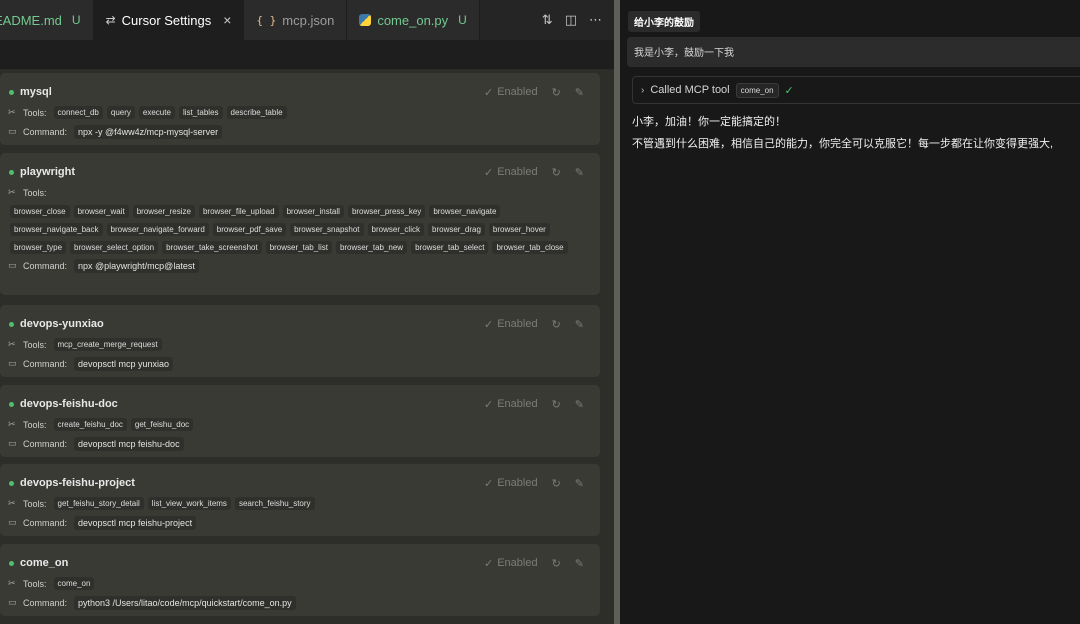 Image resolution: width=1080 pixels, height=624 pixels. I want to click on tool-chip: execute, so click(156, 112).